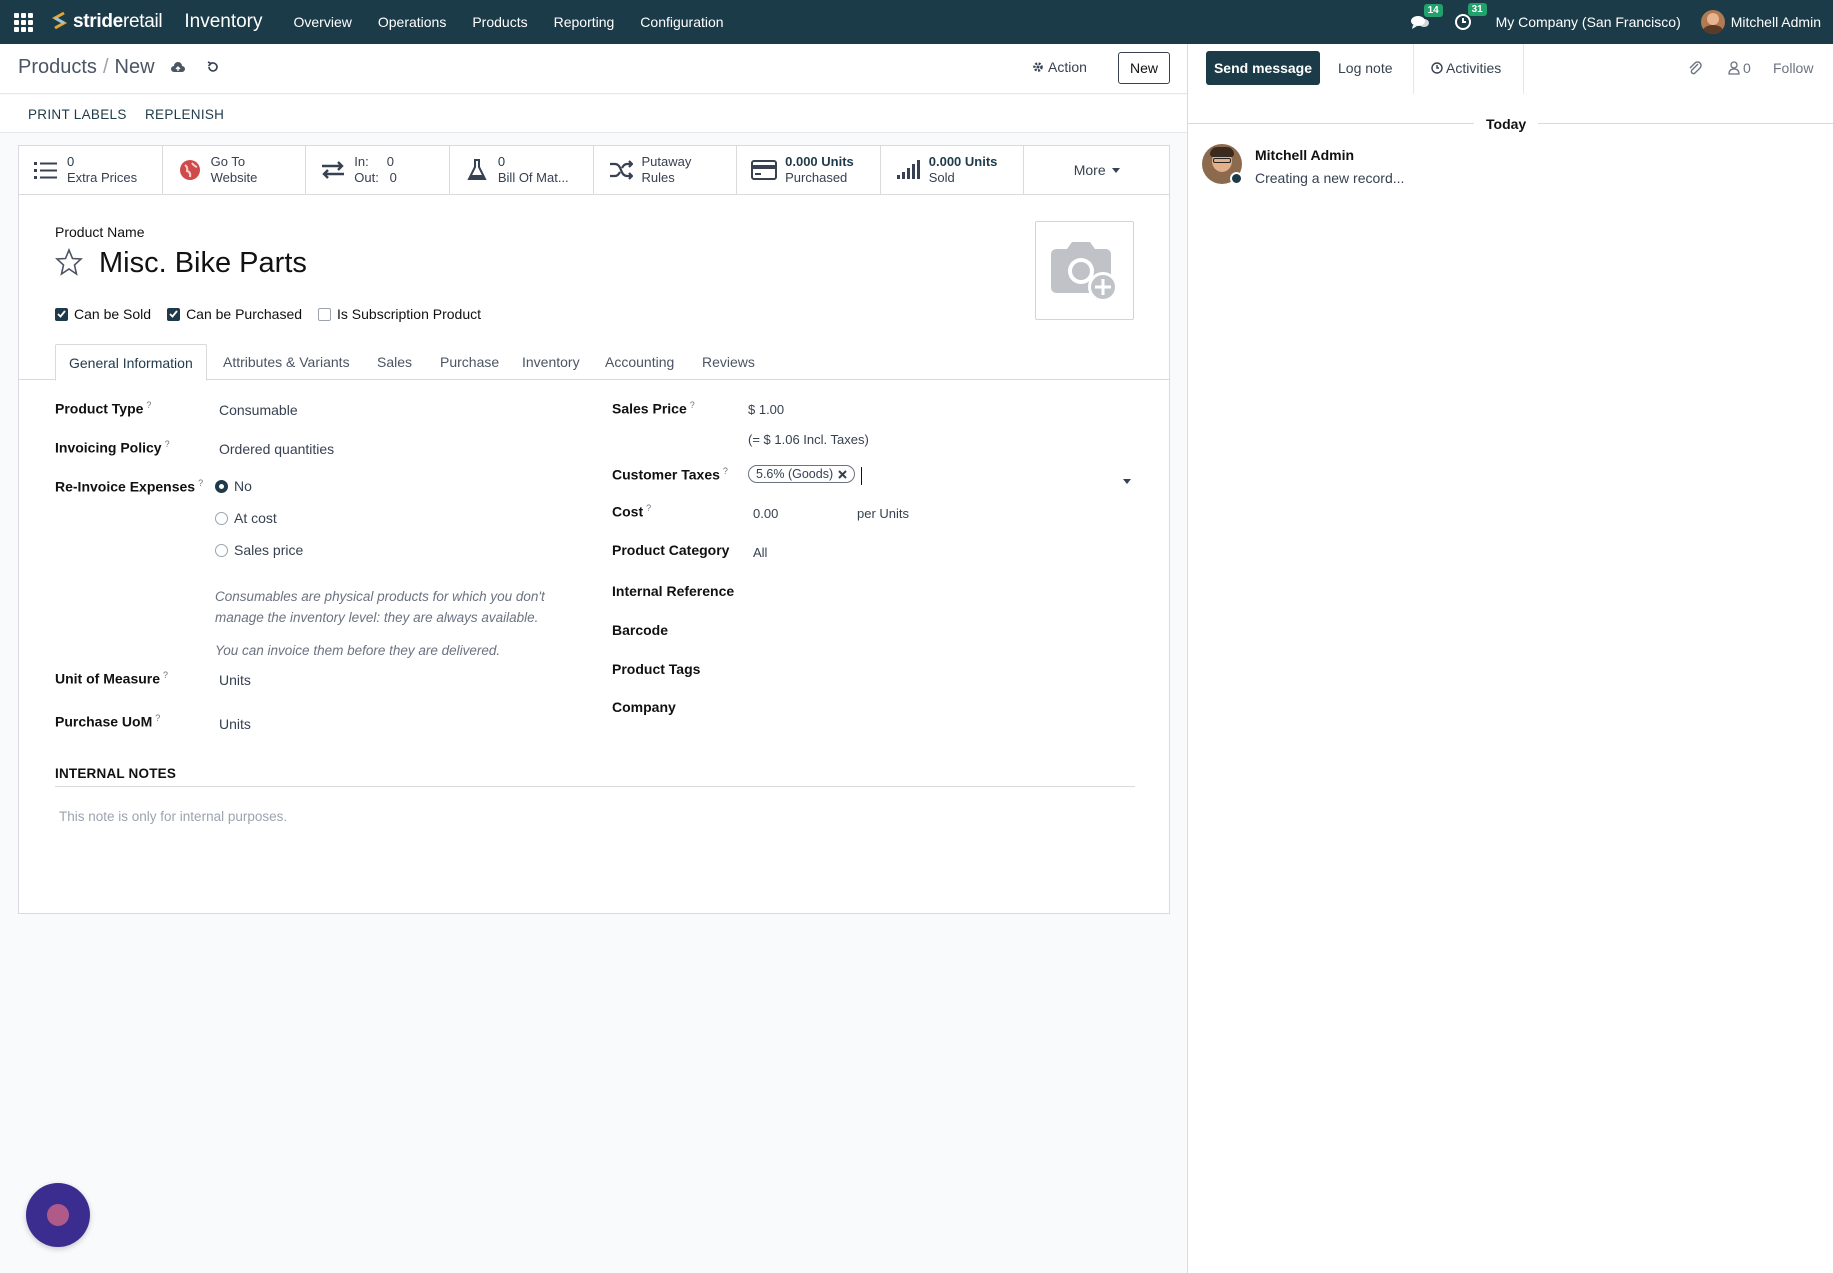 The height and width of the screenshot is (1273, 1833). I want to click on internal-reference-input, so click(938, 590).